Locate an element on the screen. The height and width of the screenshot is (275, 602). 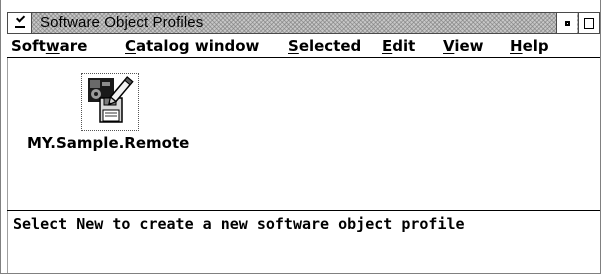
menu-catalog-window: Catalog window is located at coordinates (192, 46).